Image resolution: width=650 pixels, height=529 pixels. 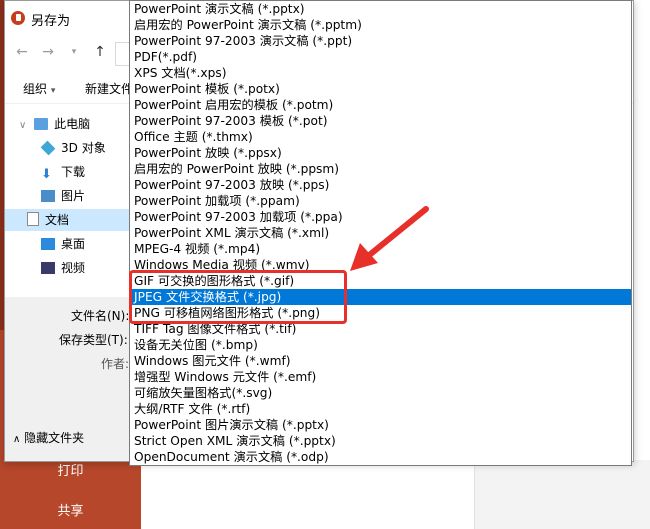 I want to click on organize-dropdown-icon: ▾, so click(x=53, y=91).